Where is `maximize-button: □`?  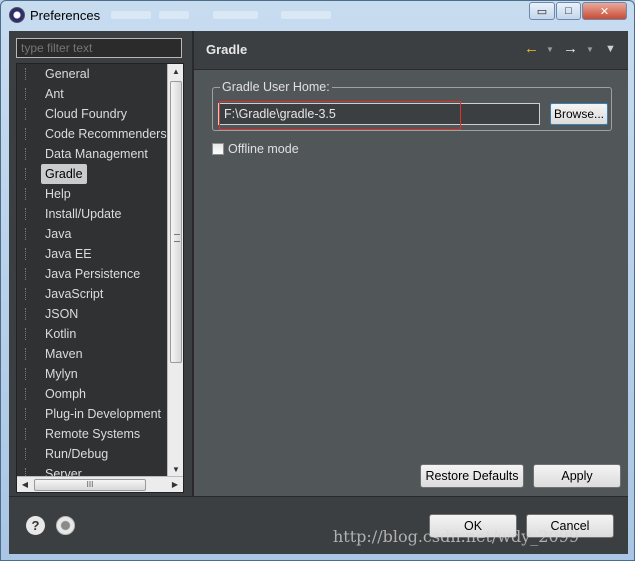 maximize-button: □ is located at coordinates (568, 11).